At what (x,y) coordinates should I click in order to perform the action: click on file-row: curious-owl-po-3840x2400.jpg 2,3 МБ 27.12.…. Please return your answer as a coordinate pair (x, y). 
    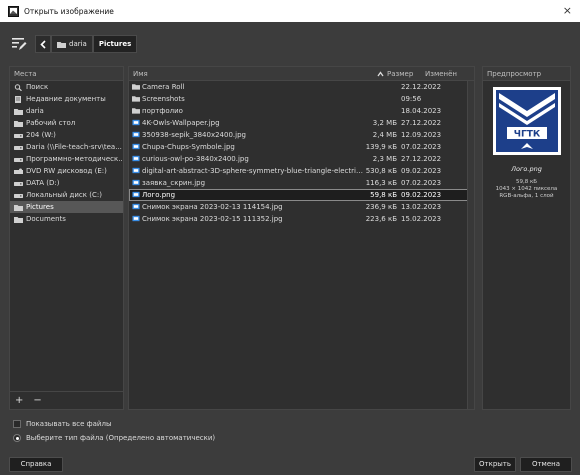
    Looking at the image, I should click on (301, 159).